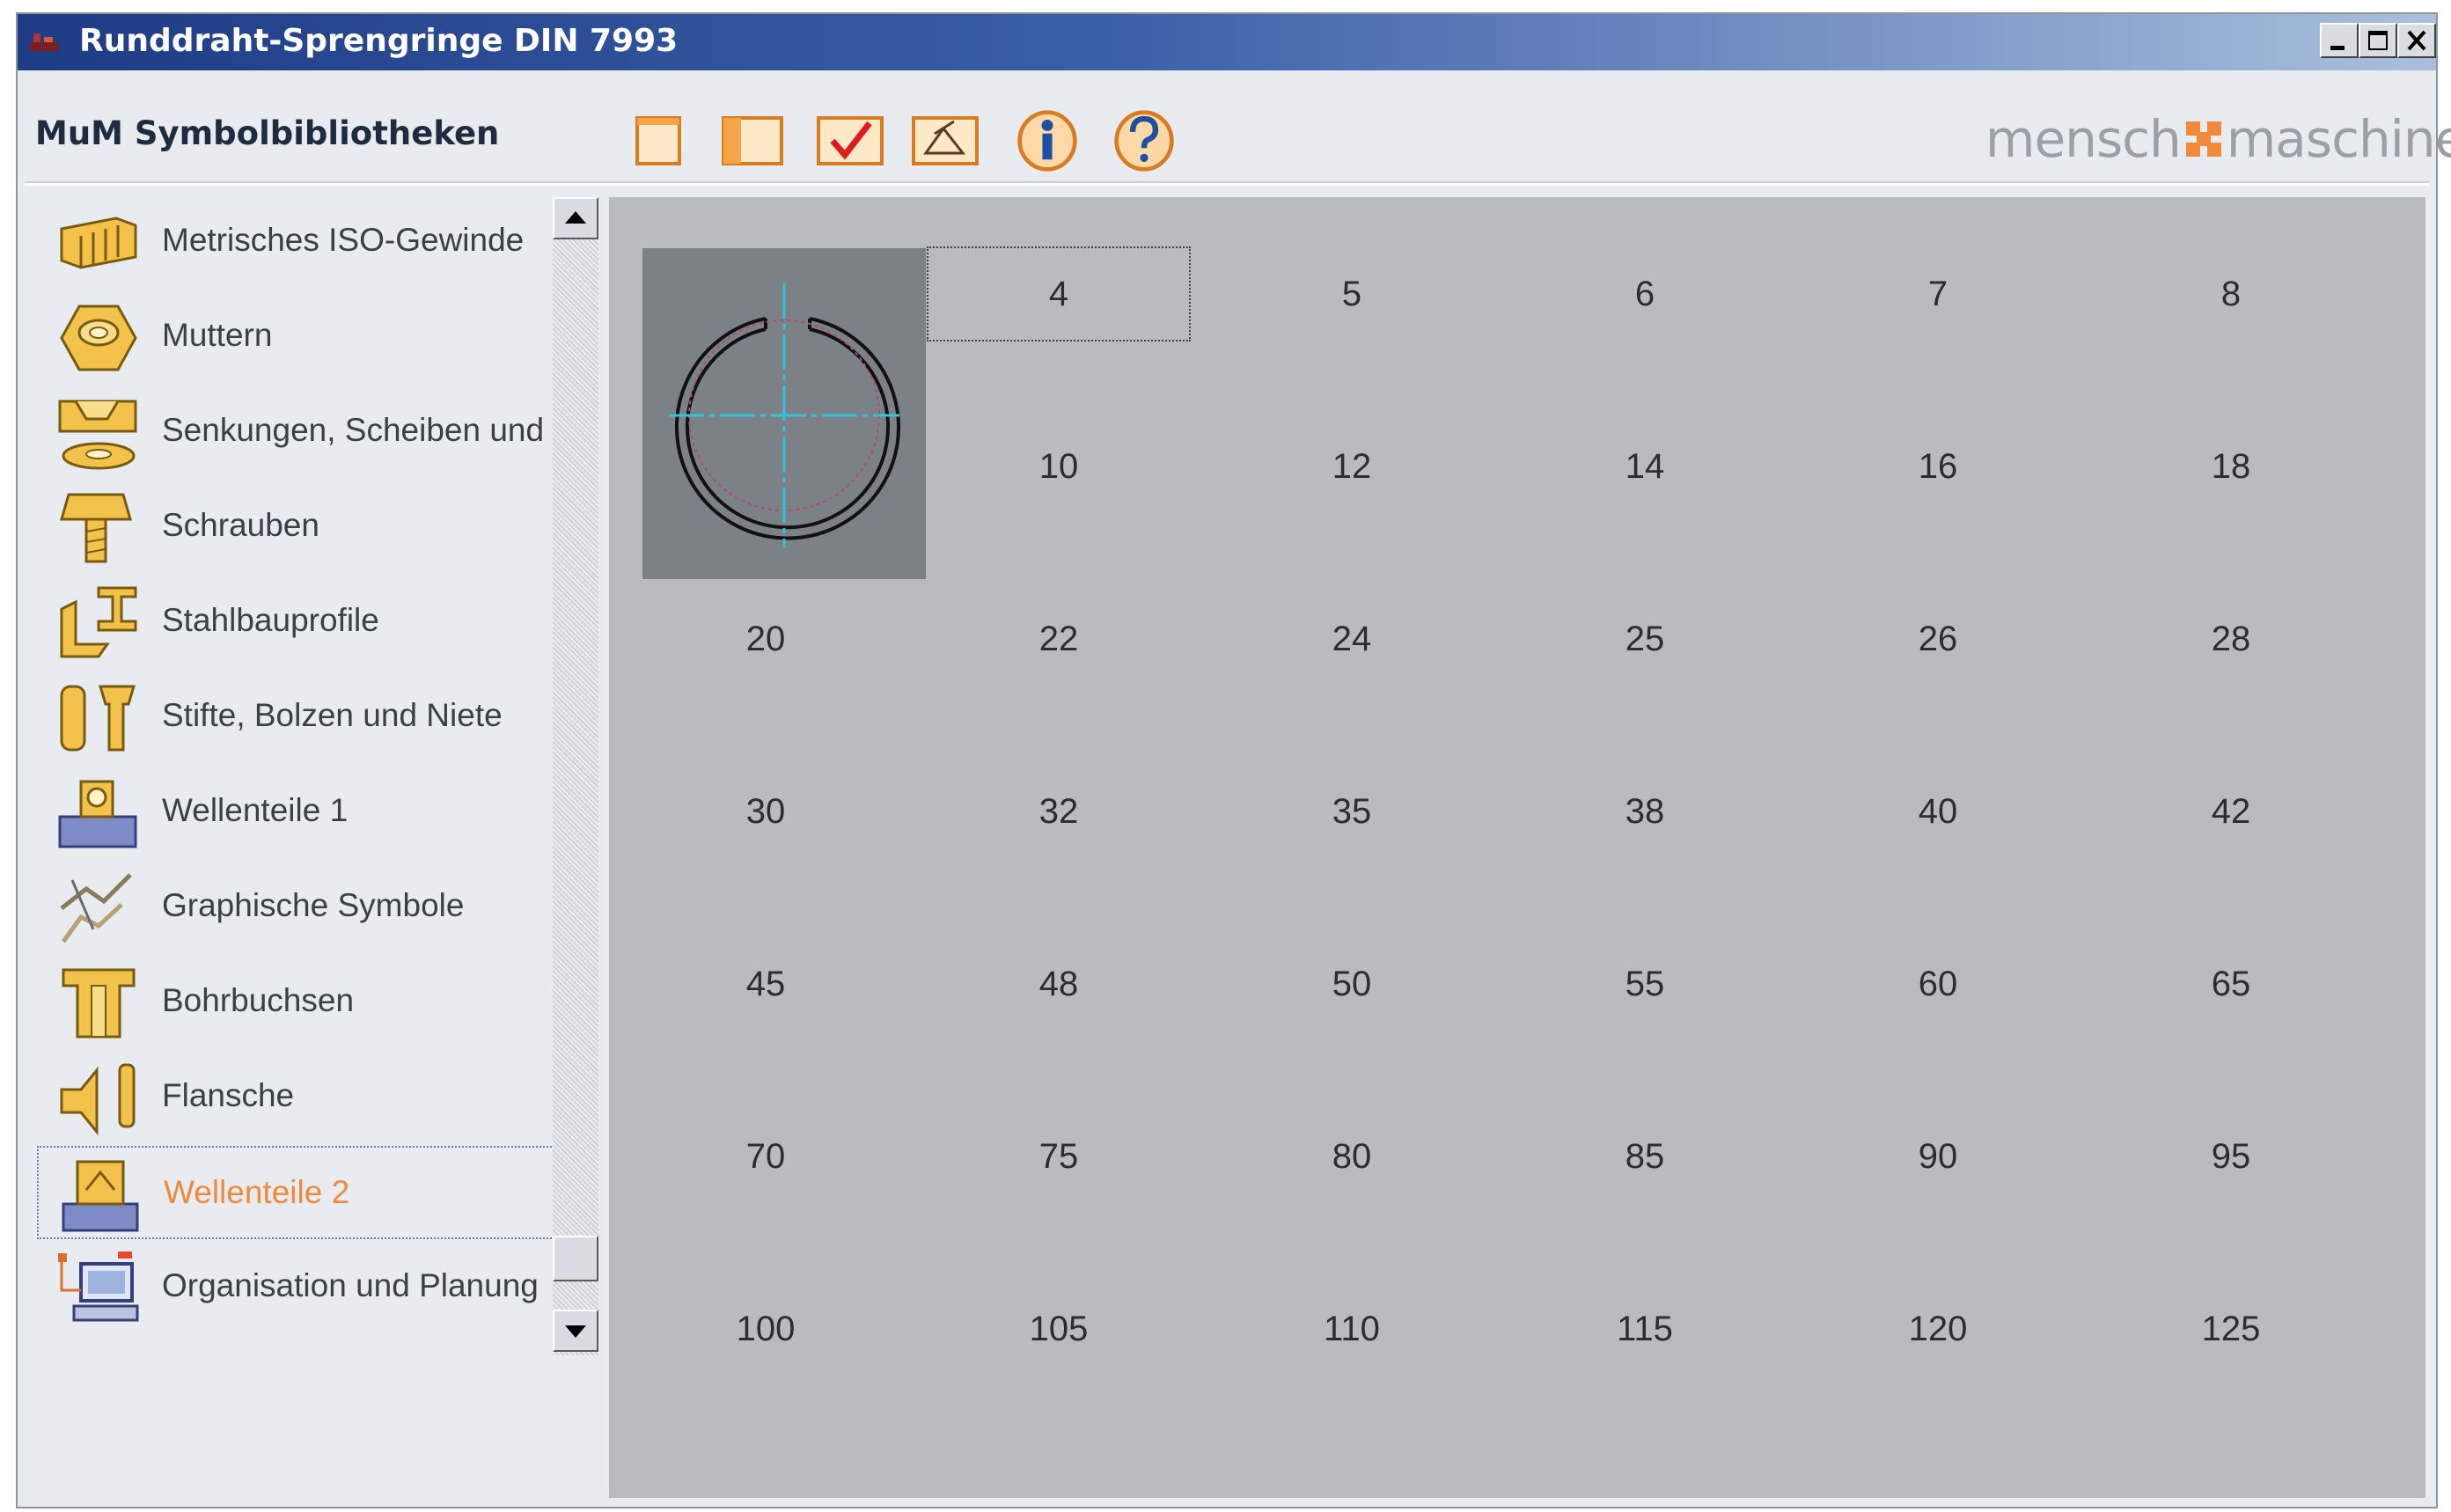  What do you see at coordinates (2083, 138) in the screenshot?
I see `logo-text-left: mensch` at bounding box center [2083, 138].